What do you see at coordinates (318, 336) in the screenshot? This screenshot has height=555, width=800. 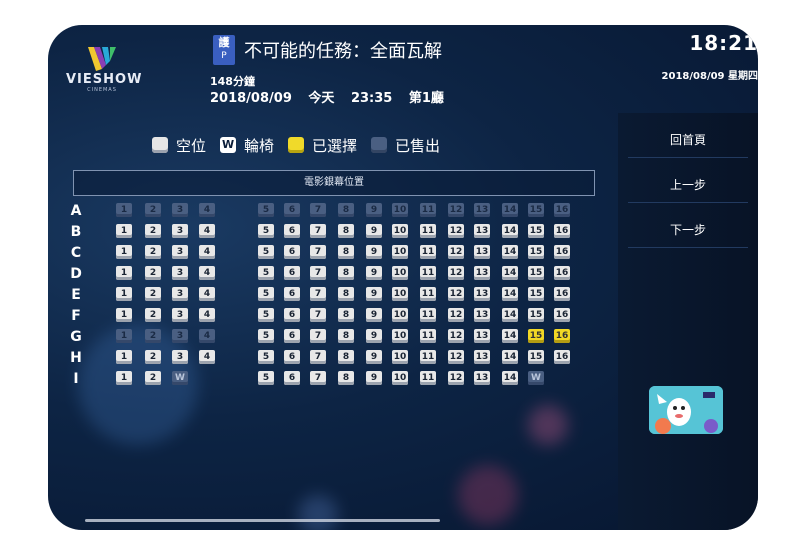 I see `seat-g-7: 7` at bounding box center [318, 336].